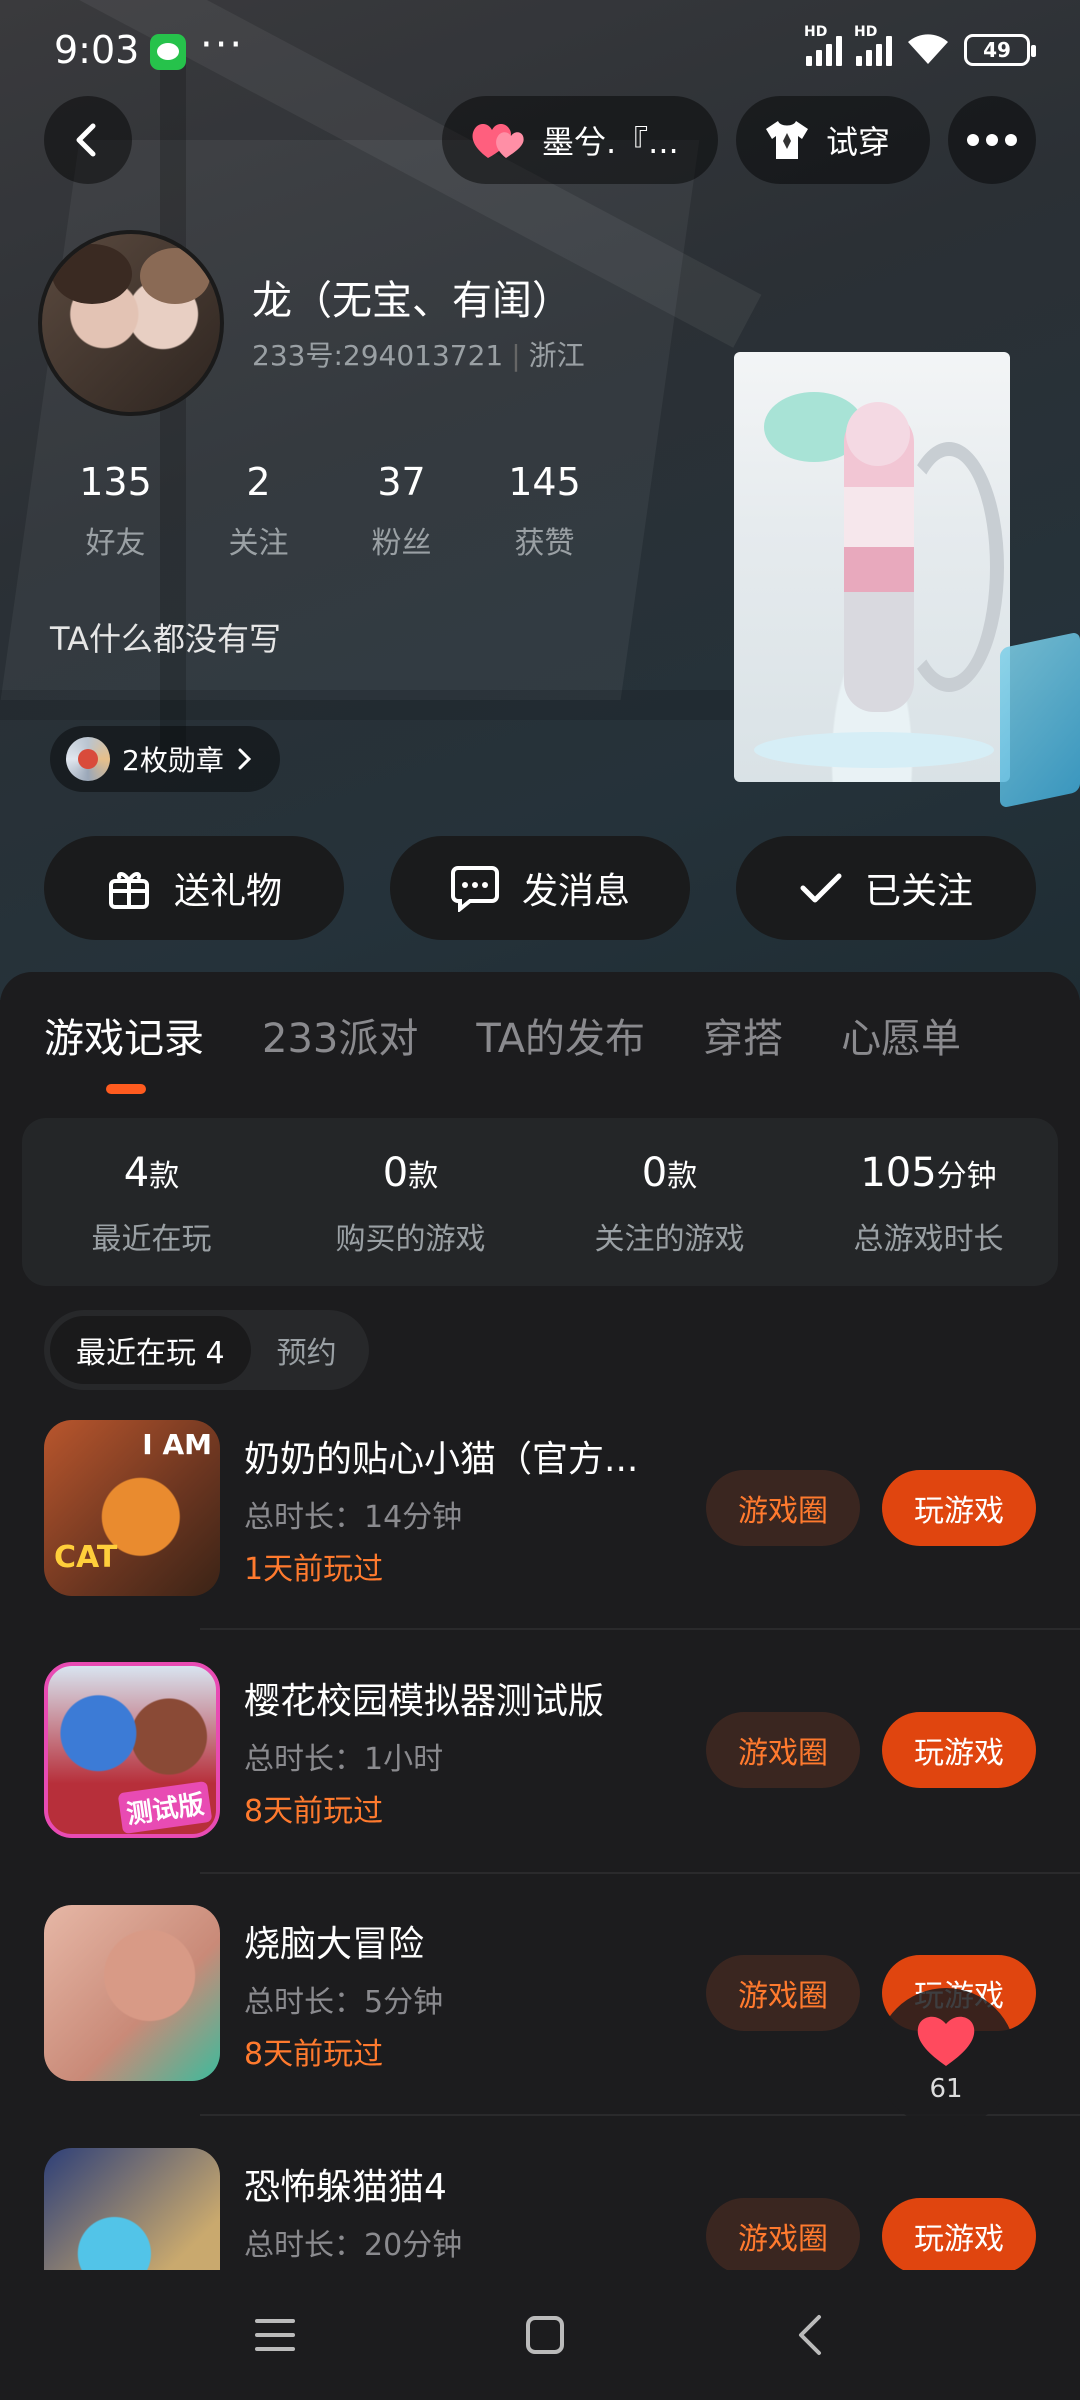  I want to click on list-item: 测试版 樱花校园模拟器测试版 总时长：1小时 8天前玩过 游戏圈 玩游戏, so click(544, 1752).